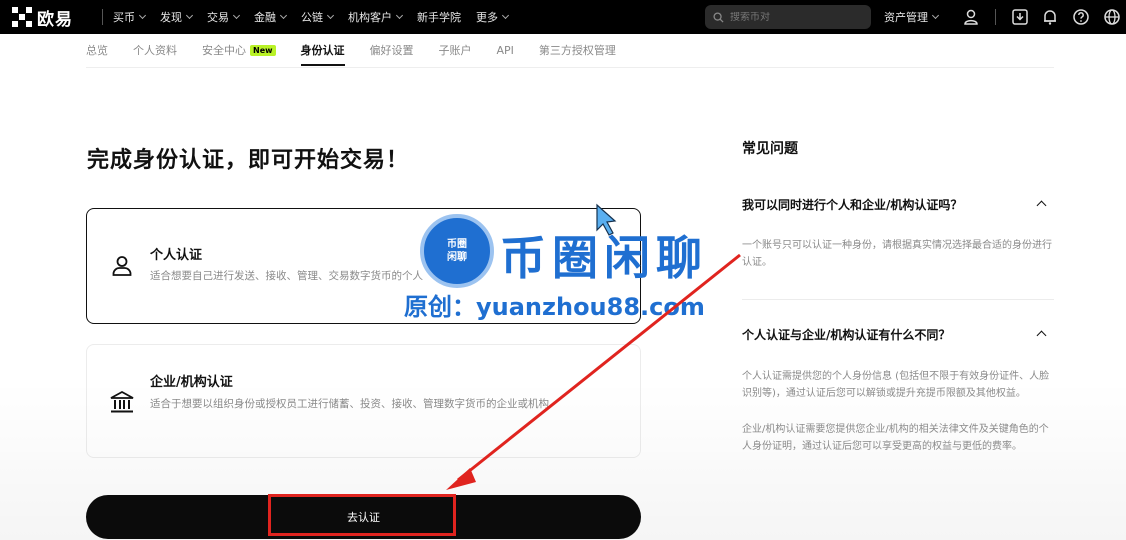 This screenshot has width=1126, height=540. Describe the element at coordinates (191, 382) in the screenshot. I see `card-title: 企业/机构认证` at that location.